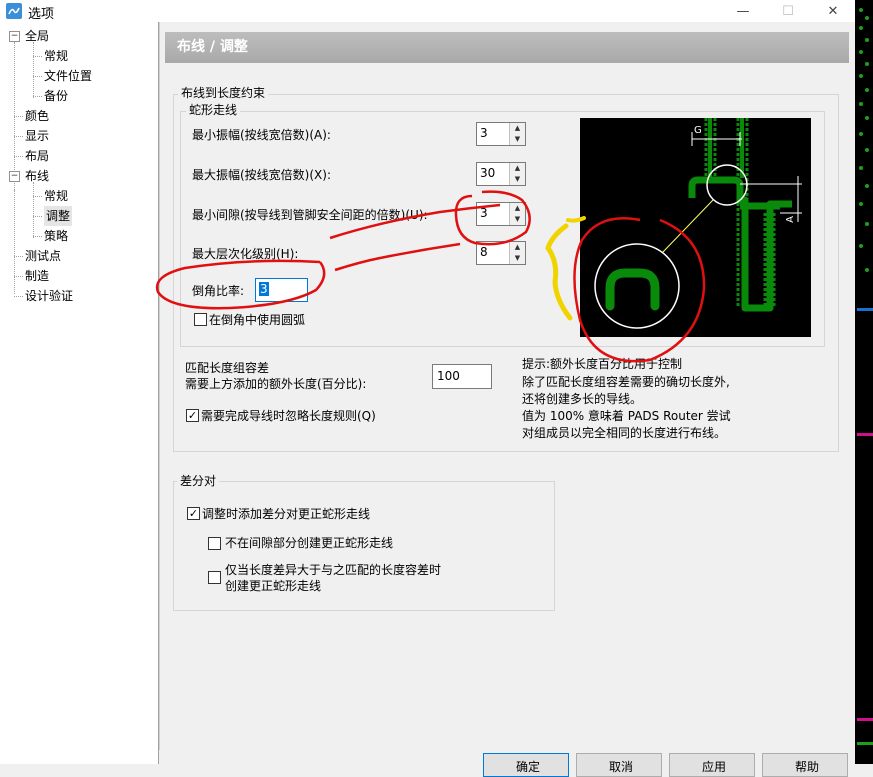 This screenshot has width=873, height=777. I want to click on max-amplitude-spinner: 30 ▲ ▼, so click(501, 174).